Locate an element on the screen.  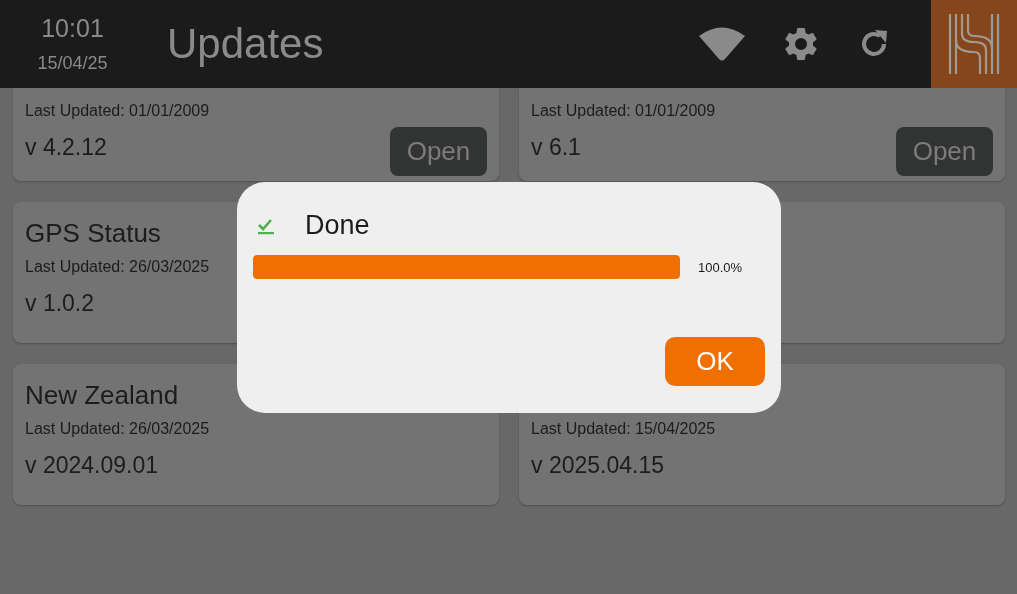
page-title: Updates is located at coordinates (246, 44).